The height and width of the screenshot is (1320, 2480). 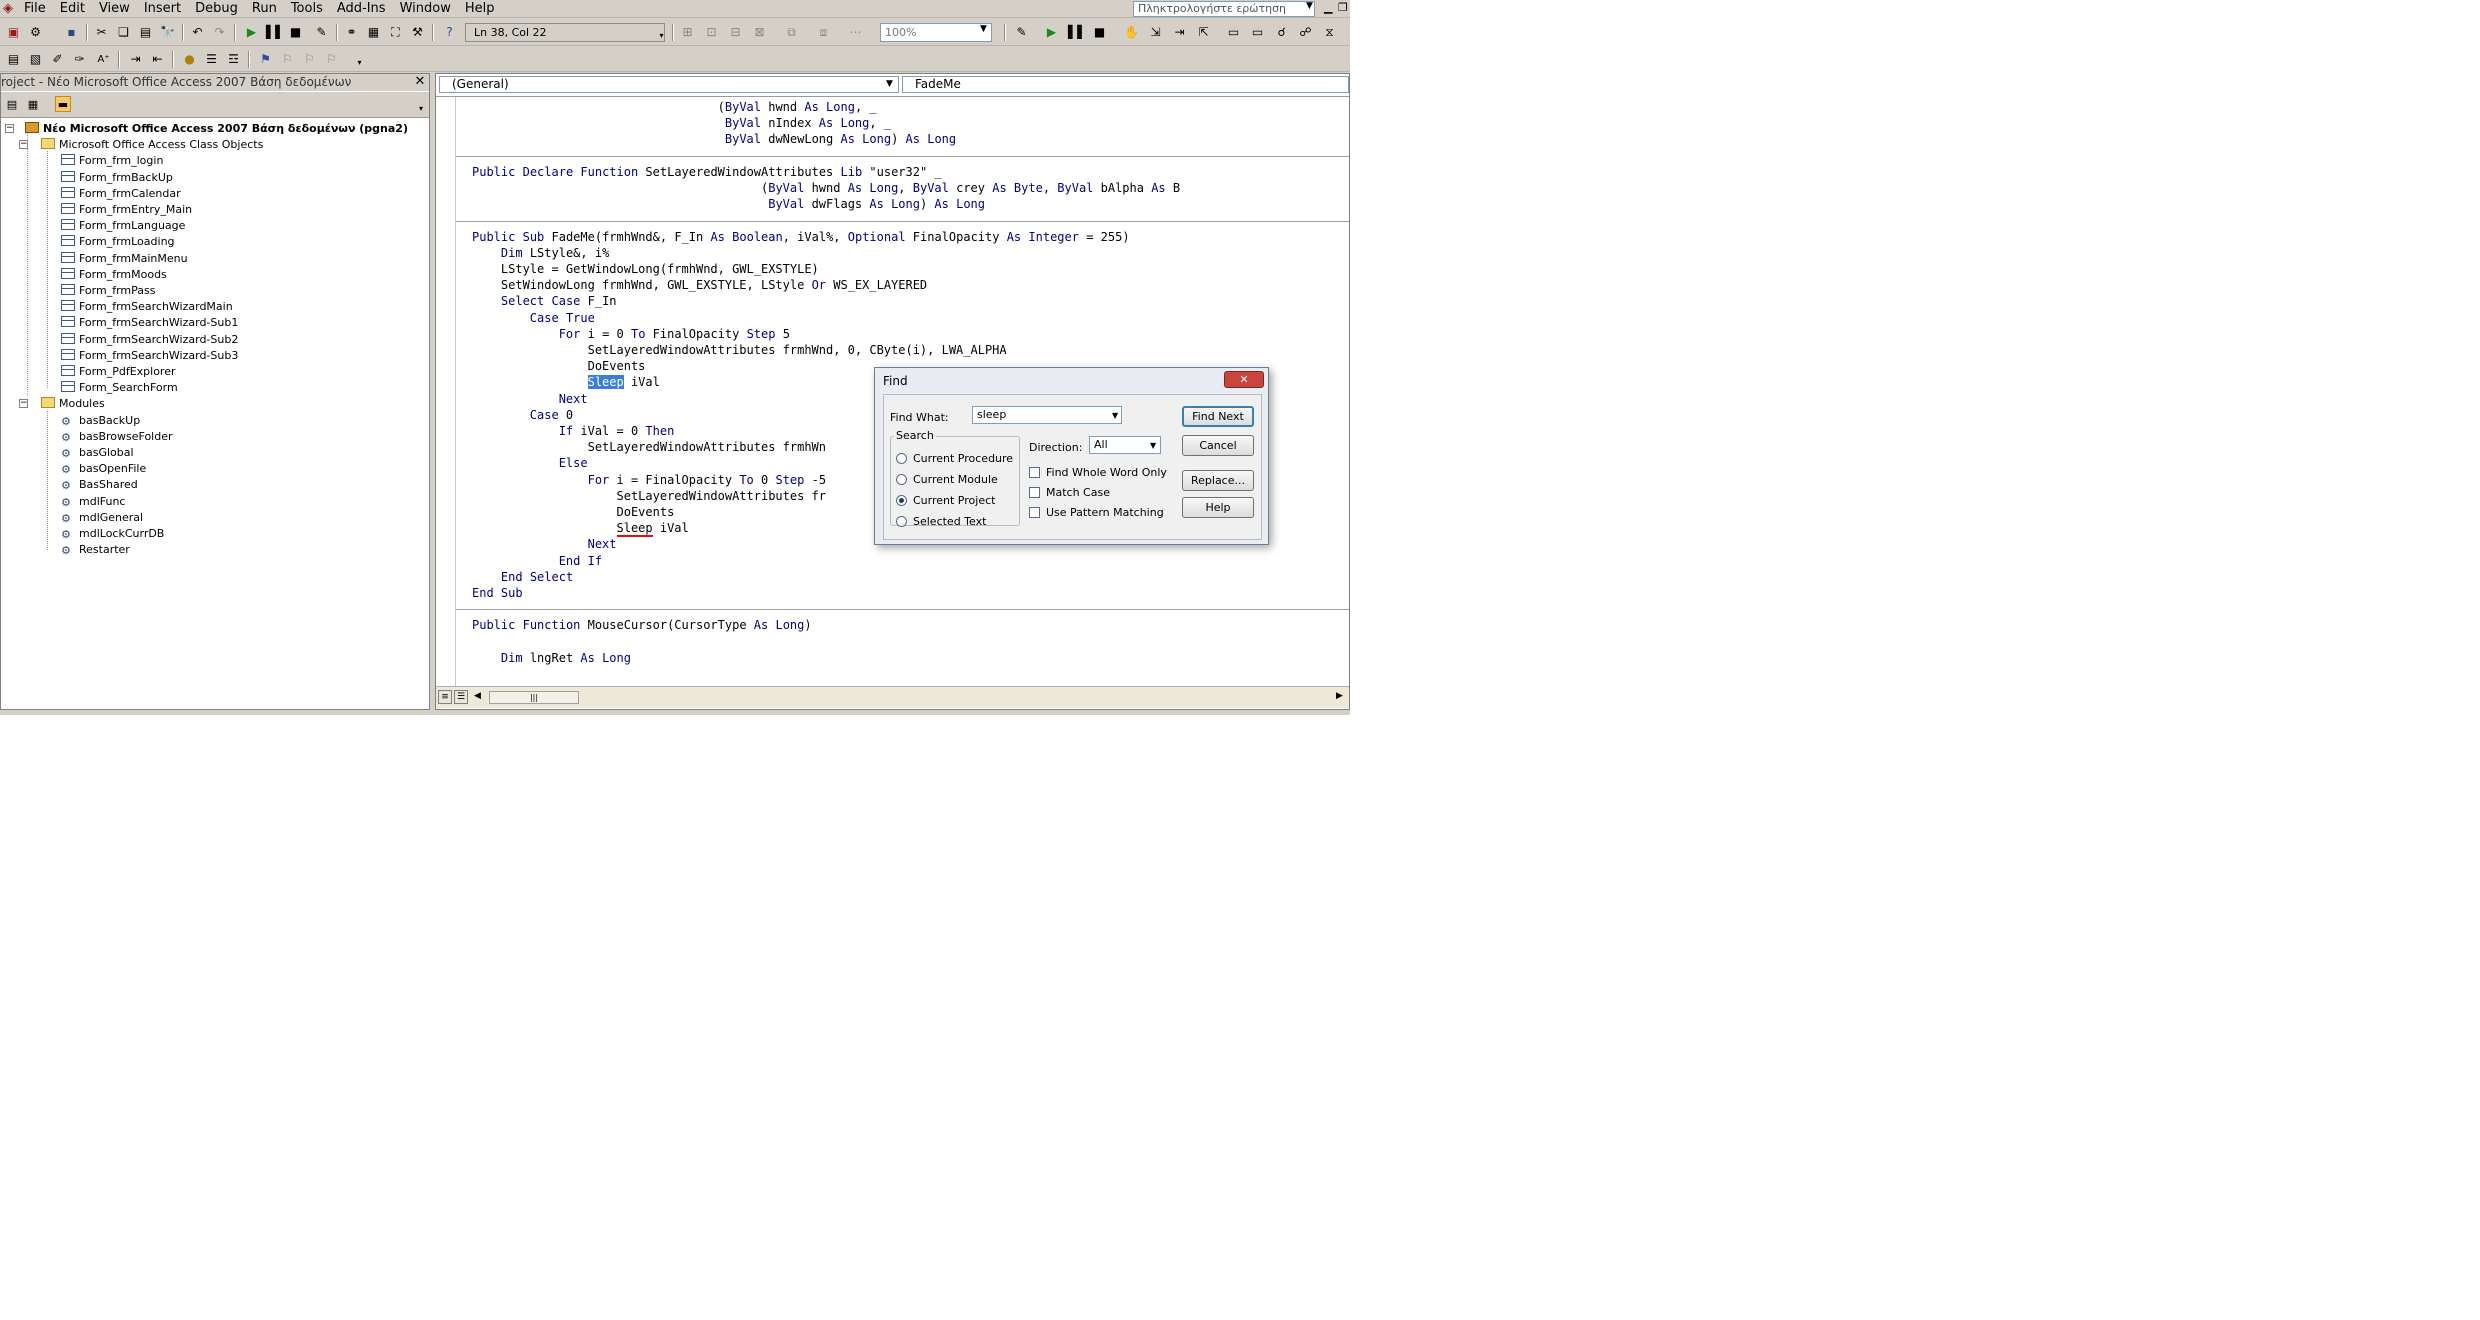 What do you see at coordinates (963, 458) in the screenshot?
I see `option-current-procedure: Current Procedure` at bounding box center [963, 458].